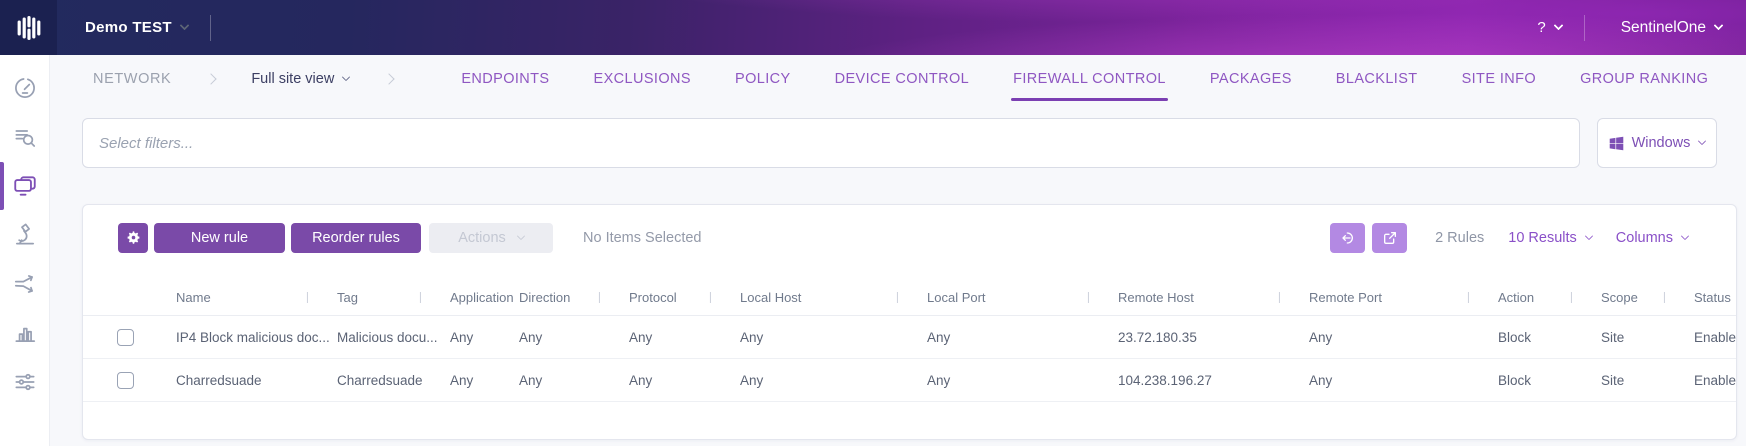 The width and height of the screenshot is (1746, 446). I want to click on sidebar-item-forensics, so click(25, 235).